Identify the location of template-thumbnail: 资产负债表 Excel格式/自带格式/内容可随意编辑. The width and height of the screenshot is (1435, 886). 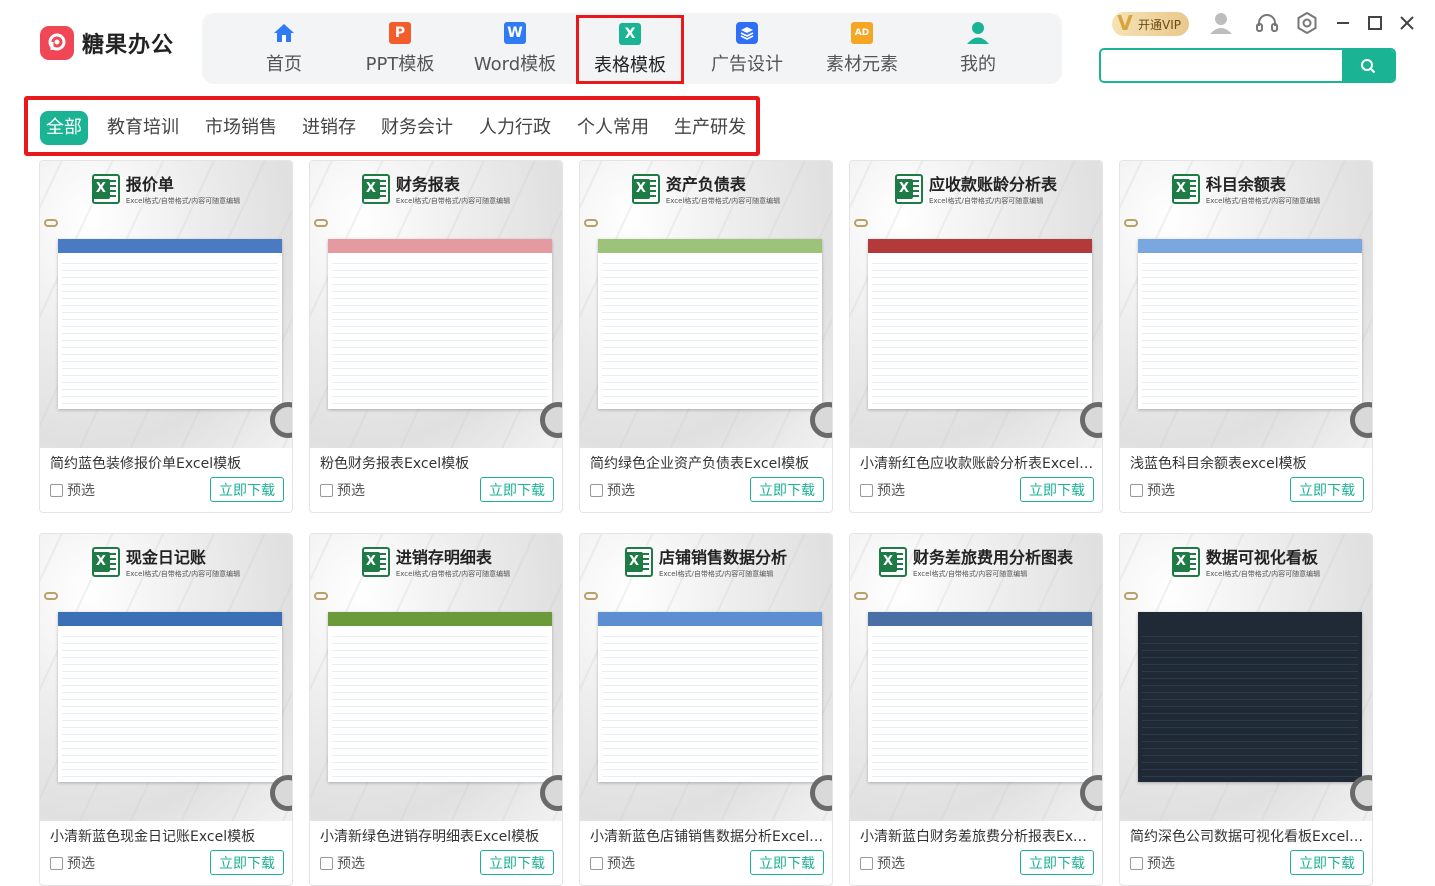
(706, 304).